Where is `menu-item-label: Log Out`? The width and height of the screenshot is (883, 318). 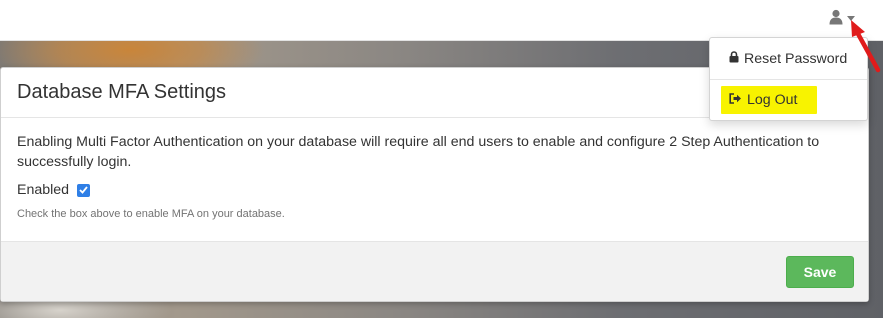 menu-item-label: Log Out is located at coordinates (772, 100).